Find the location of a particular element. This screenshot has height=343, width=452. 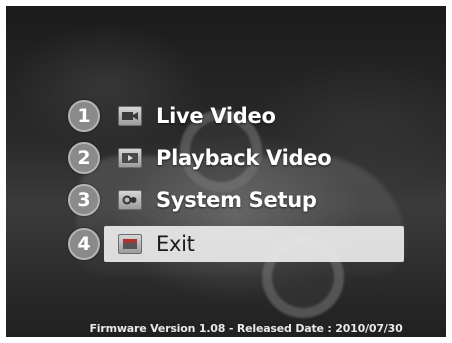

item-number-badge: 1 is located at coordinates (84, 116).